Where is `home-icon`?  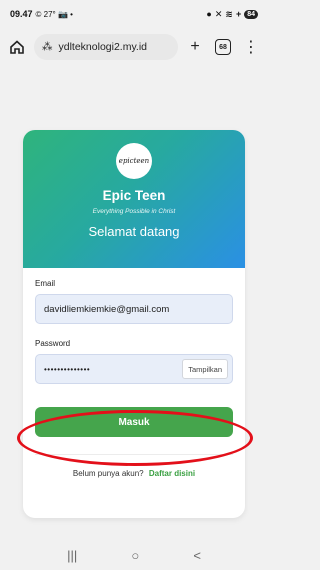
home-icon is located at coordinates (17, 47).